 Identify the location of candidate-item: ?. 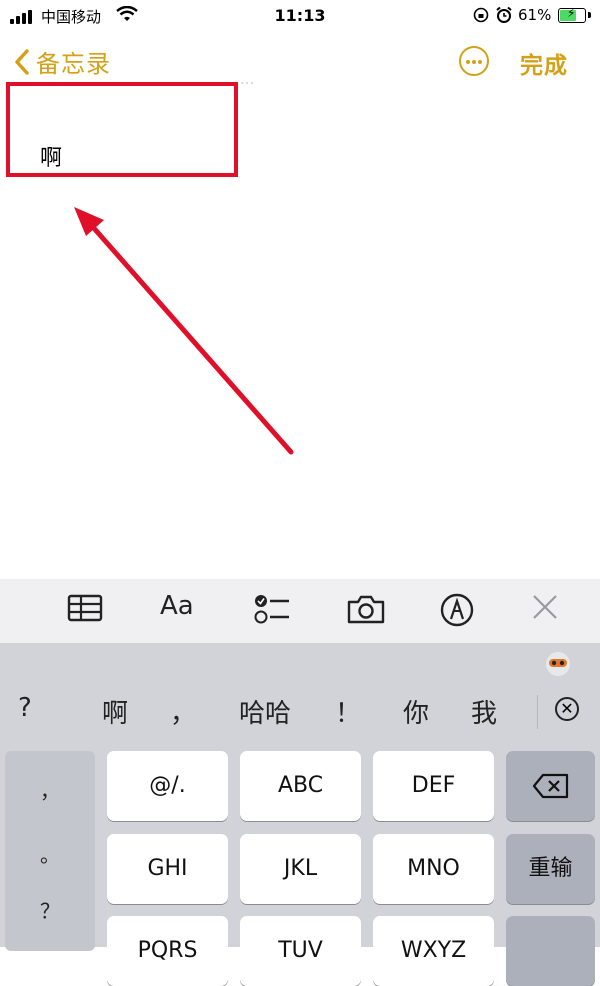
(25, 708).